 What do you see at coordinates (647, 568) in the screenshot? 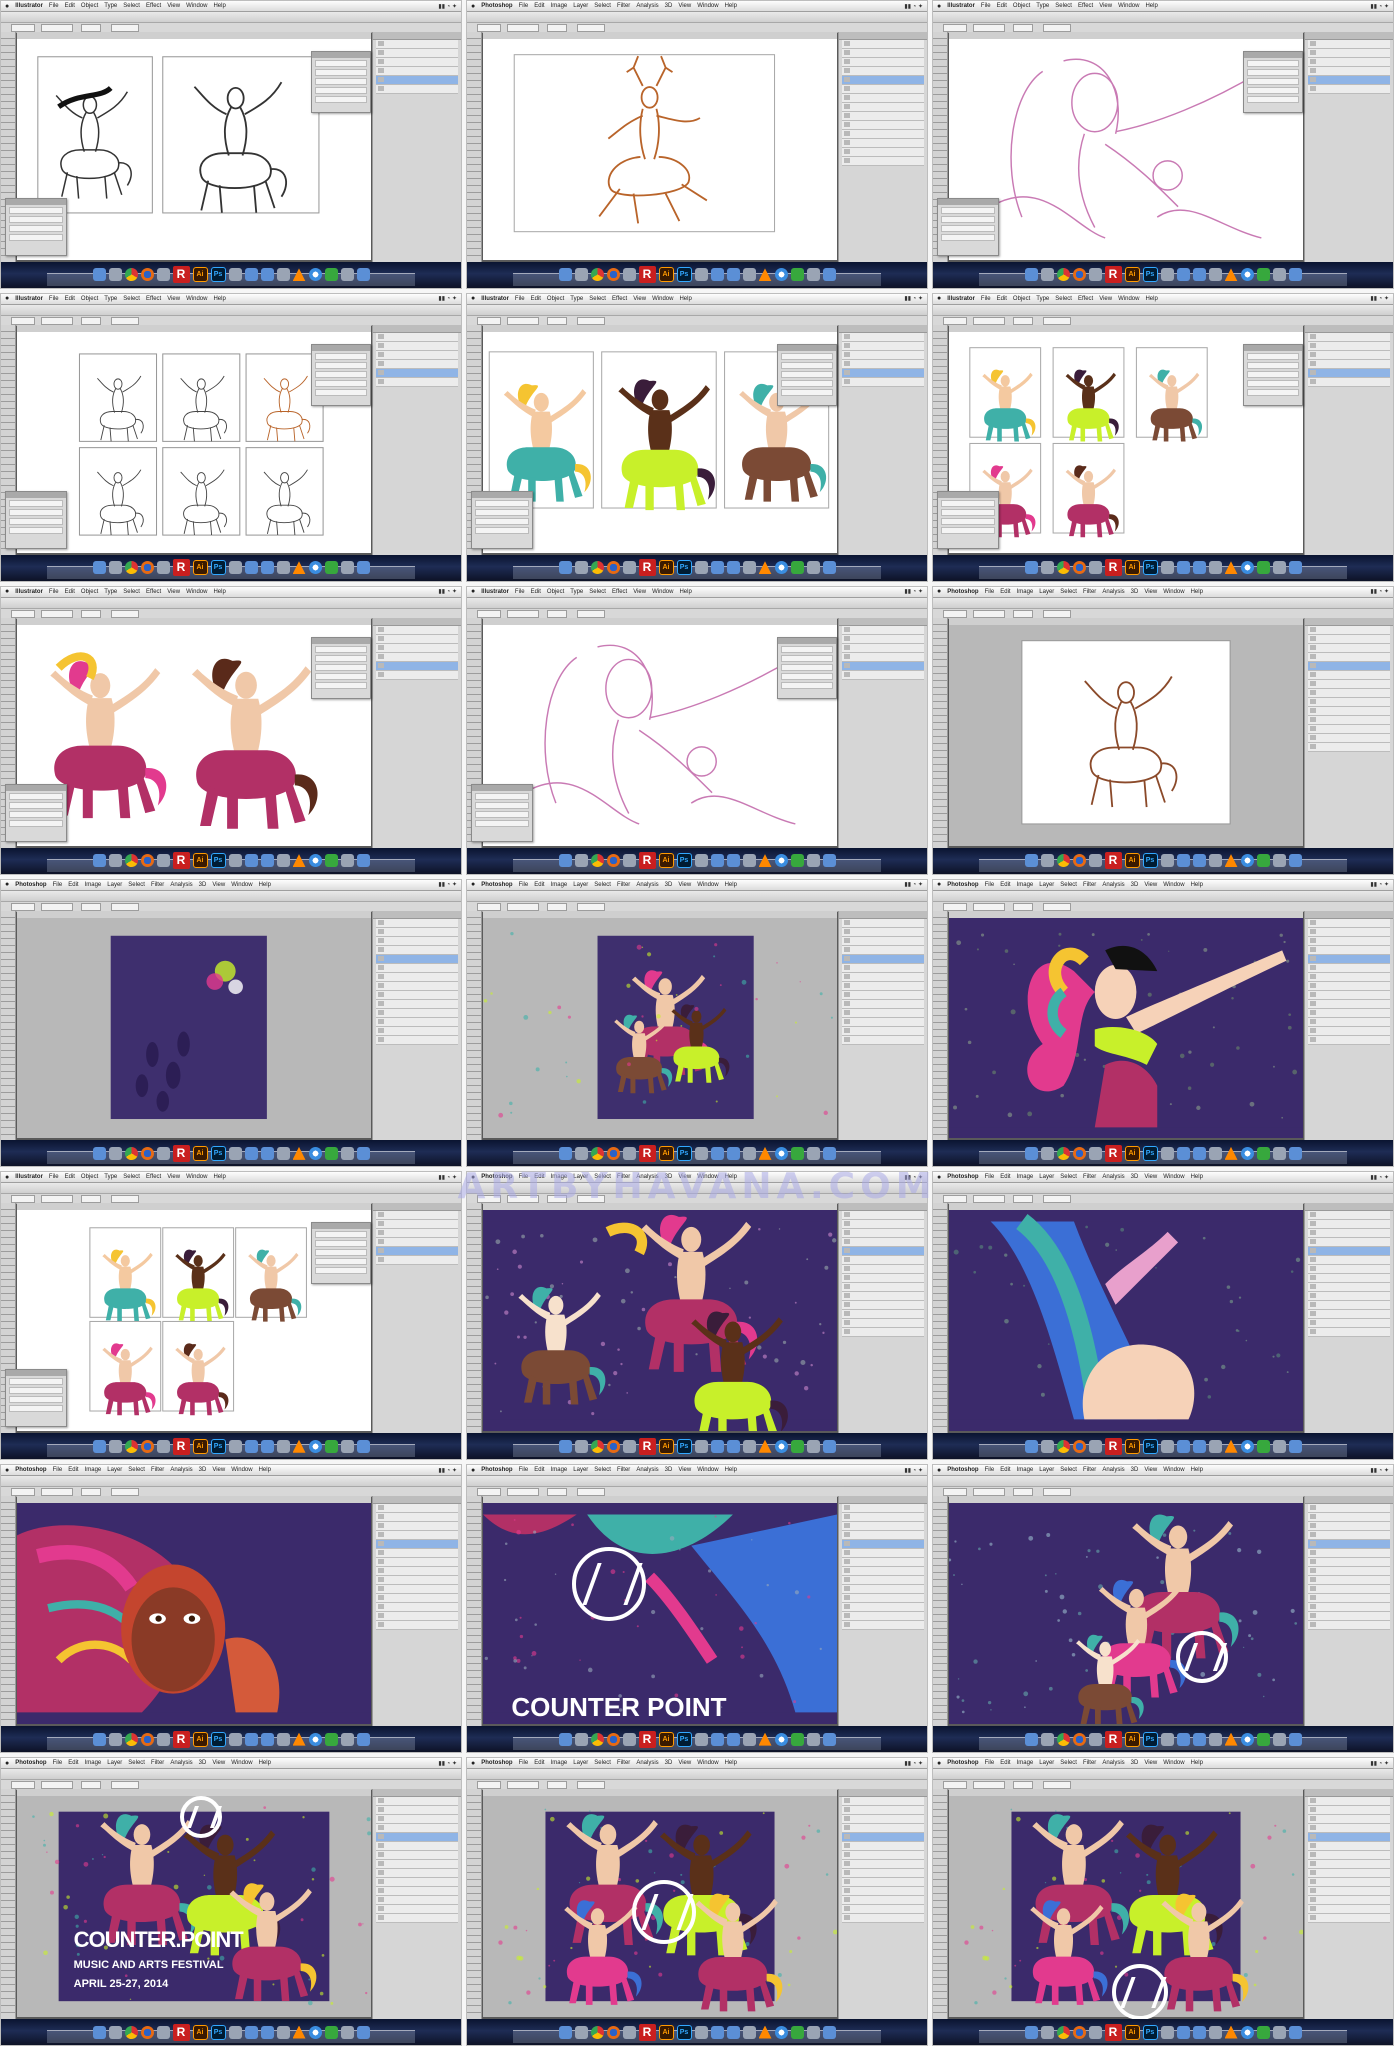
I see `dock-r-icon: R` at bounding box center [647, 568].